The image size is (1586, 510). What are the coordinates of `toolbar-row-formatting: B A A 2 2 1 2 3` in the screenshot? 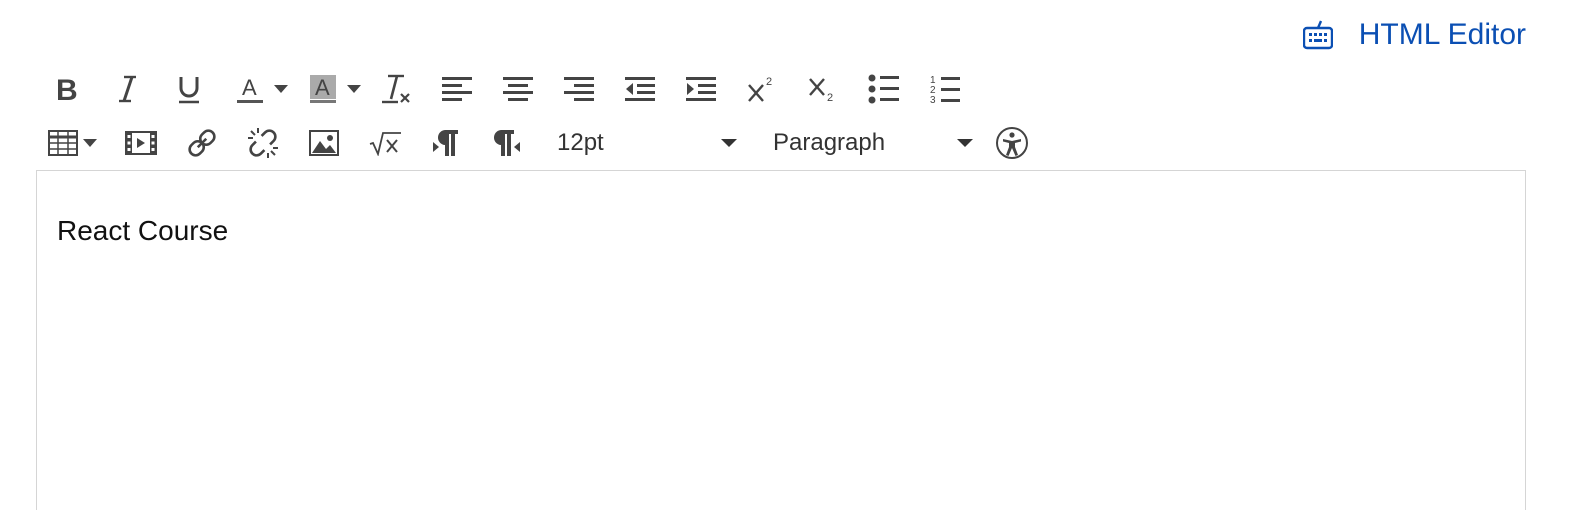 It's located at (515, 89).